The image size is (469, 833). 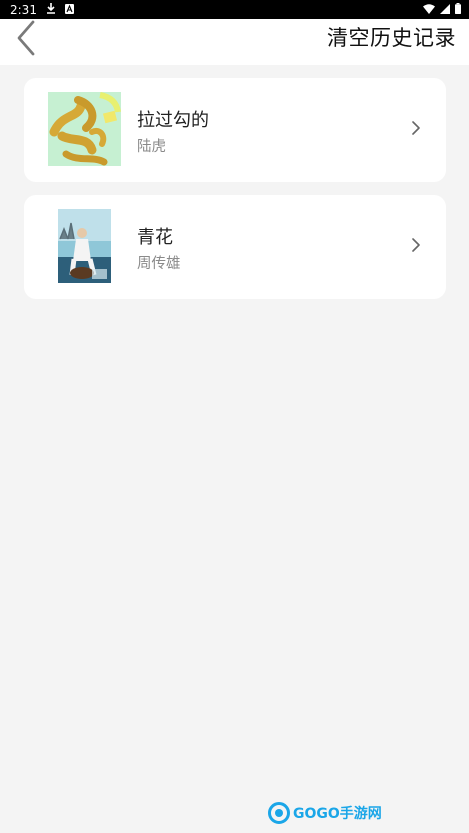 What do you see at coordinates (155, 237) in the screenshot?
I see `song-title: 青花` at bounding box center [155, 237].